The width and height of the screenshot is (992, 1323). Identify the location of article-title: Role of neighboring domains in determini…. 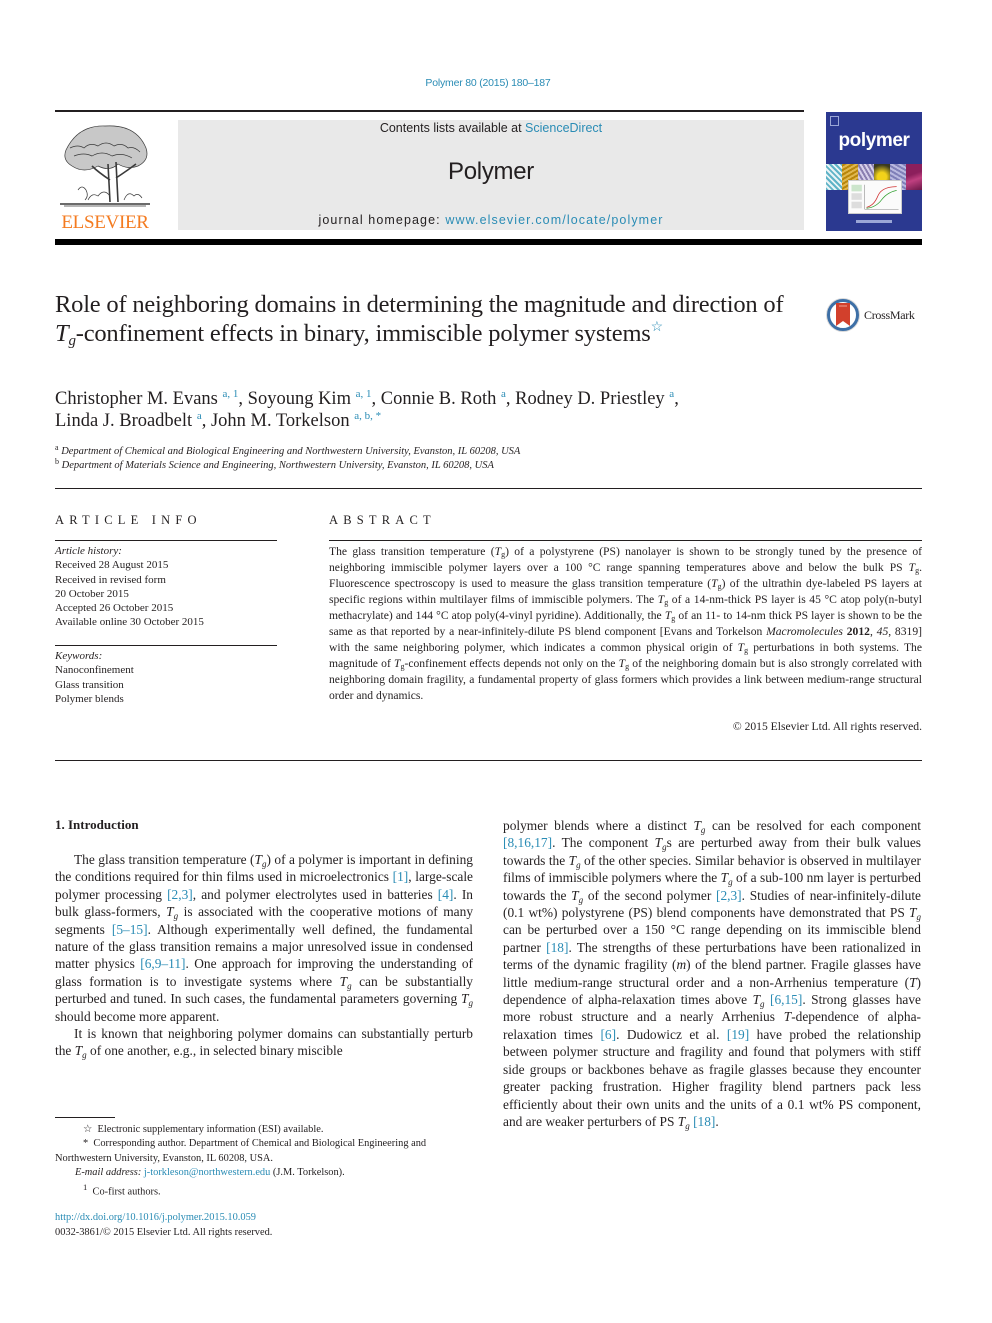
(425, 319).